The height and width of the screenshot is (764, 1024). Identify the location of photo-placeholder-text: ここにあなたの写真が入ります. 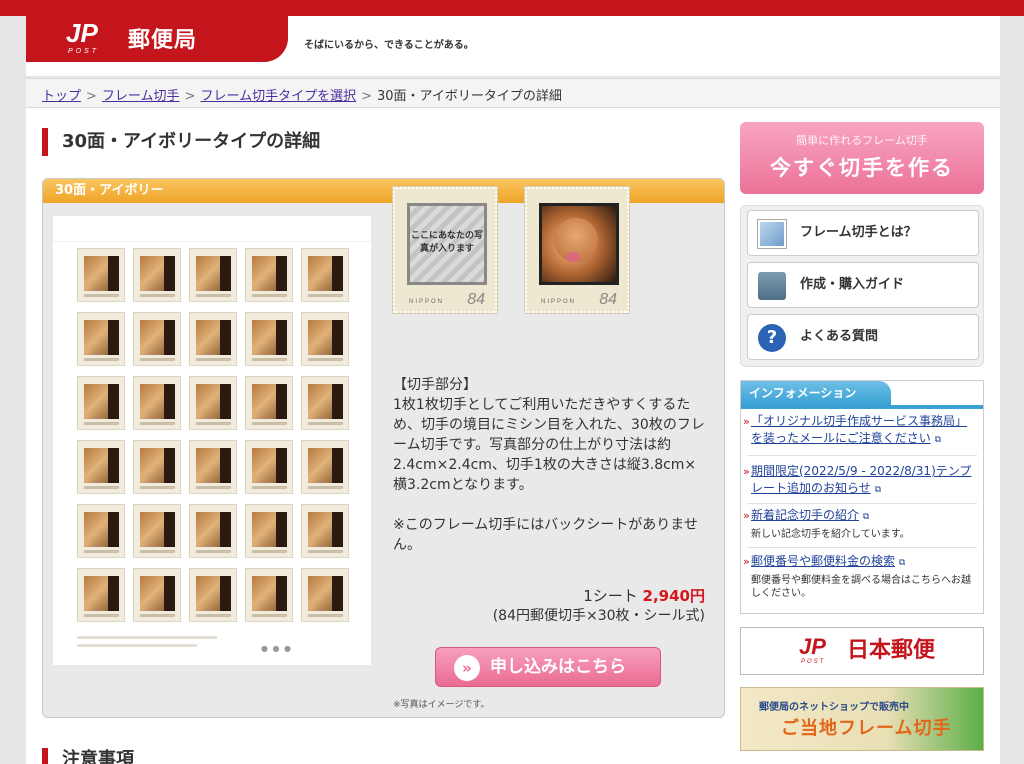
(446, 242).